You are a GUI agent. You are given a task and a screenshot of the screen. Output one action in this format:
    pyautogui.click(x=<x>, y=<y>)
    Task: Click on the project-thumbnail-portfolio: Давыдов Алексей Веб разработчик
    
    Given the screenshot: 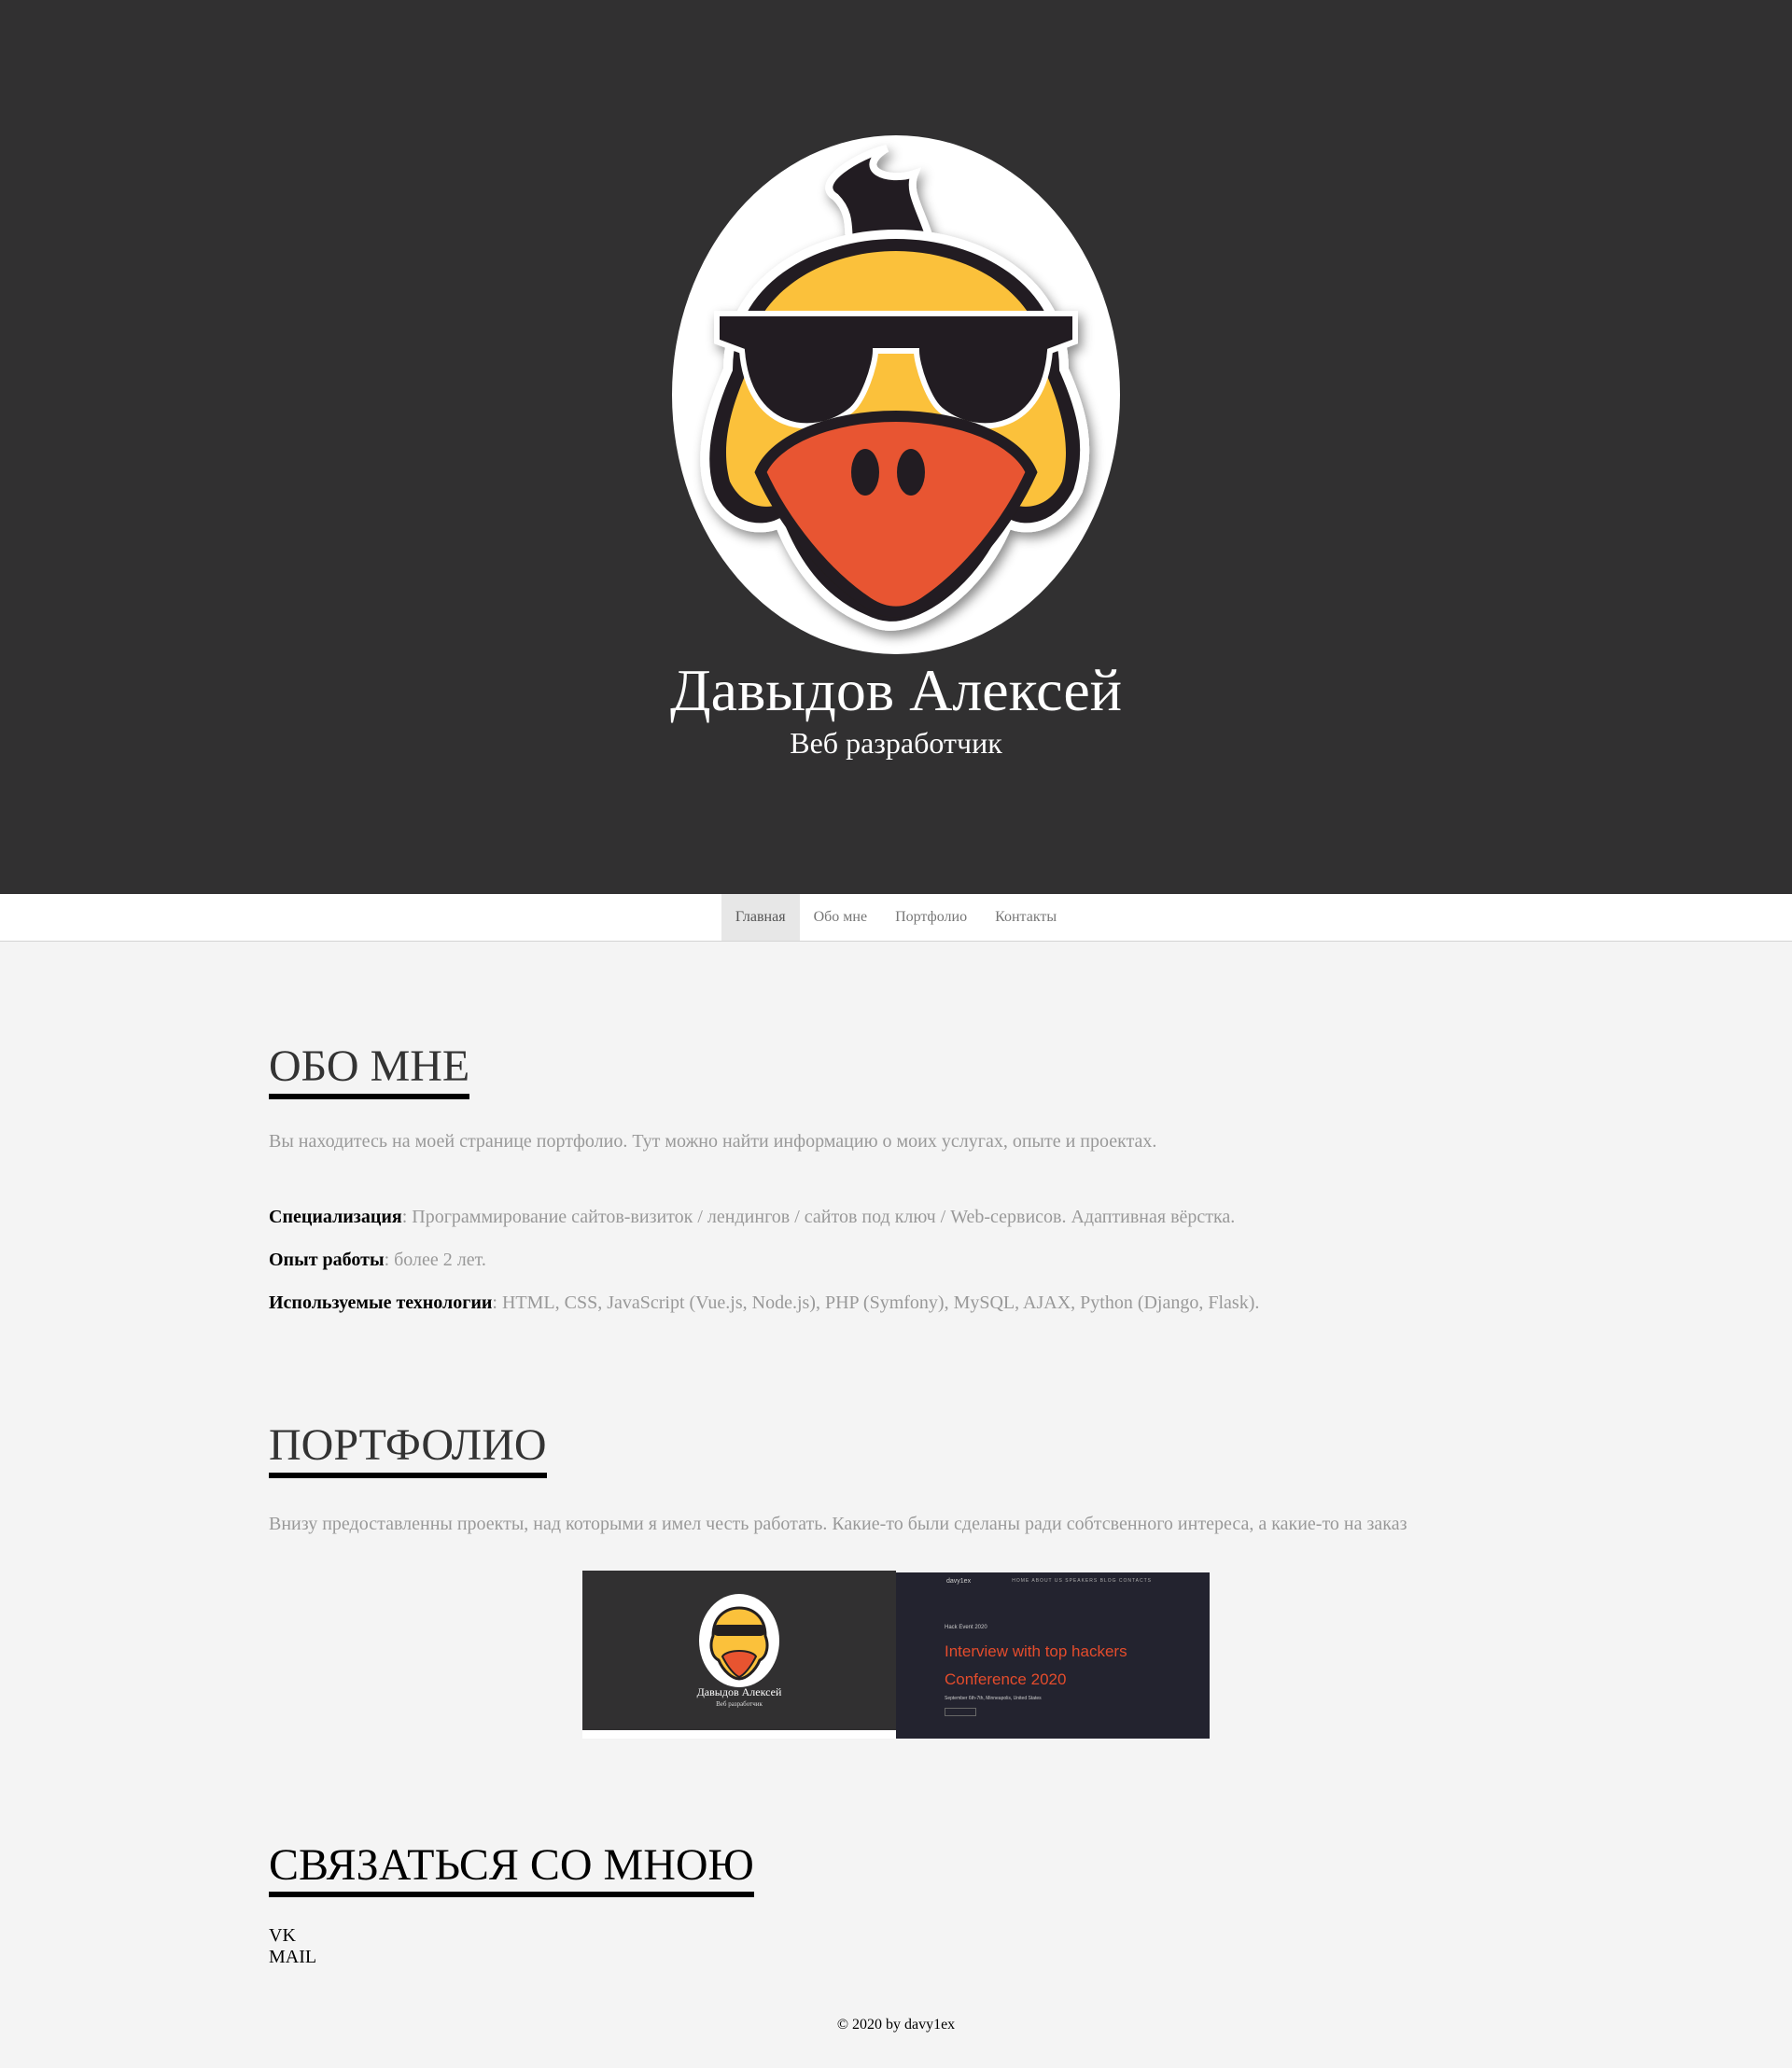 What is the action you would take?
    pyautogui.click(x=739, y=1654)
    